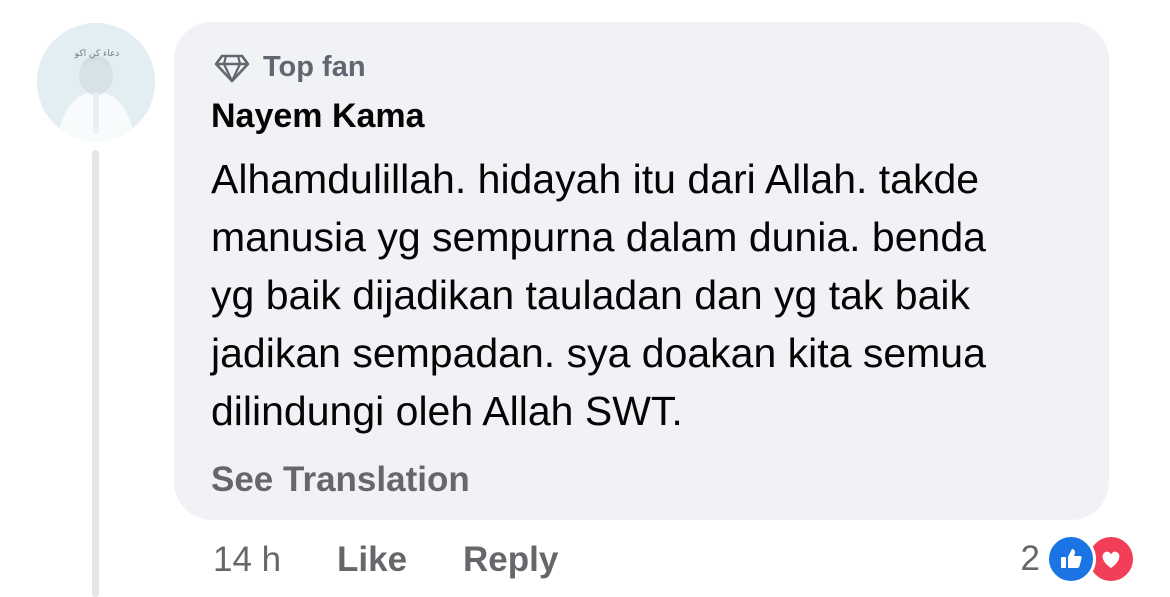  I want to click on comment-line: jadikan sempadan. sya doakan kita semua, so click(598, 353).